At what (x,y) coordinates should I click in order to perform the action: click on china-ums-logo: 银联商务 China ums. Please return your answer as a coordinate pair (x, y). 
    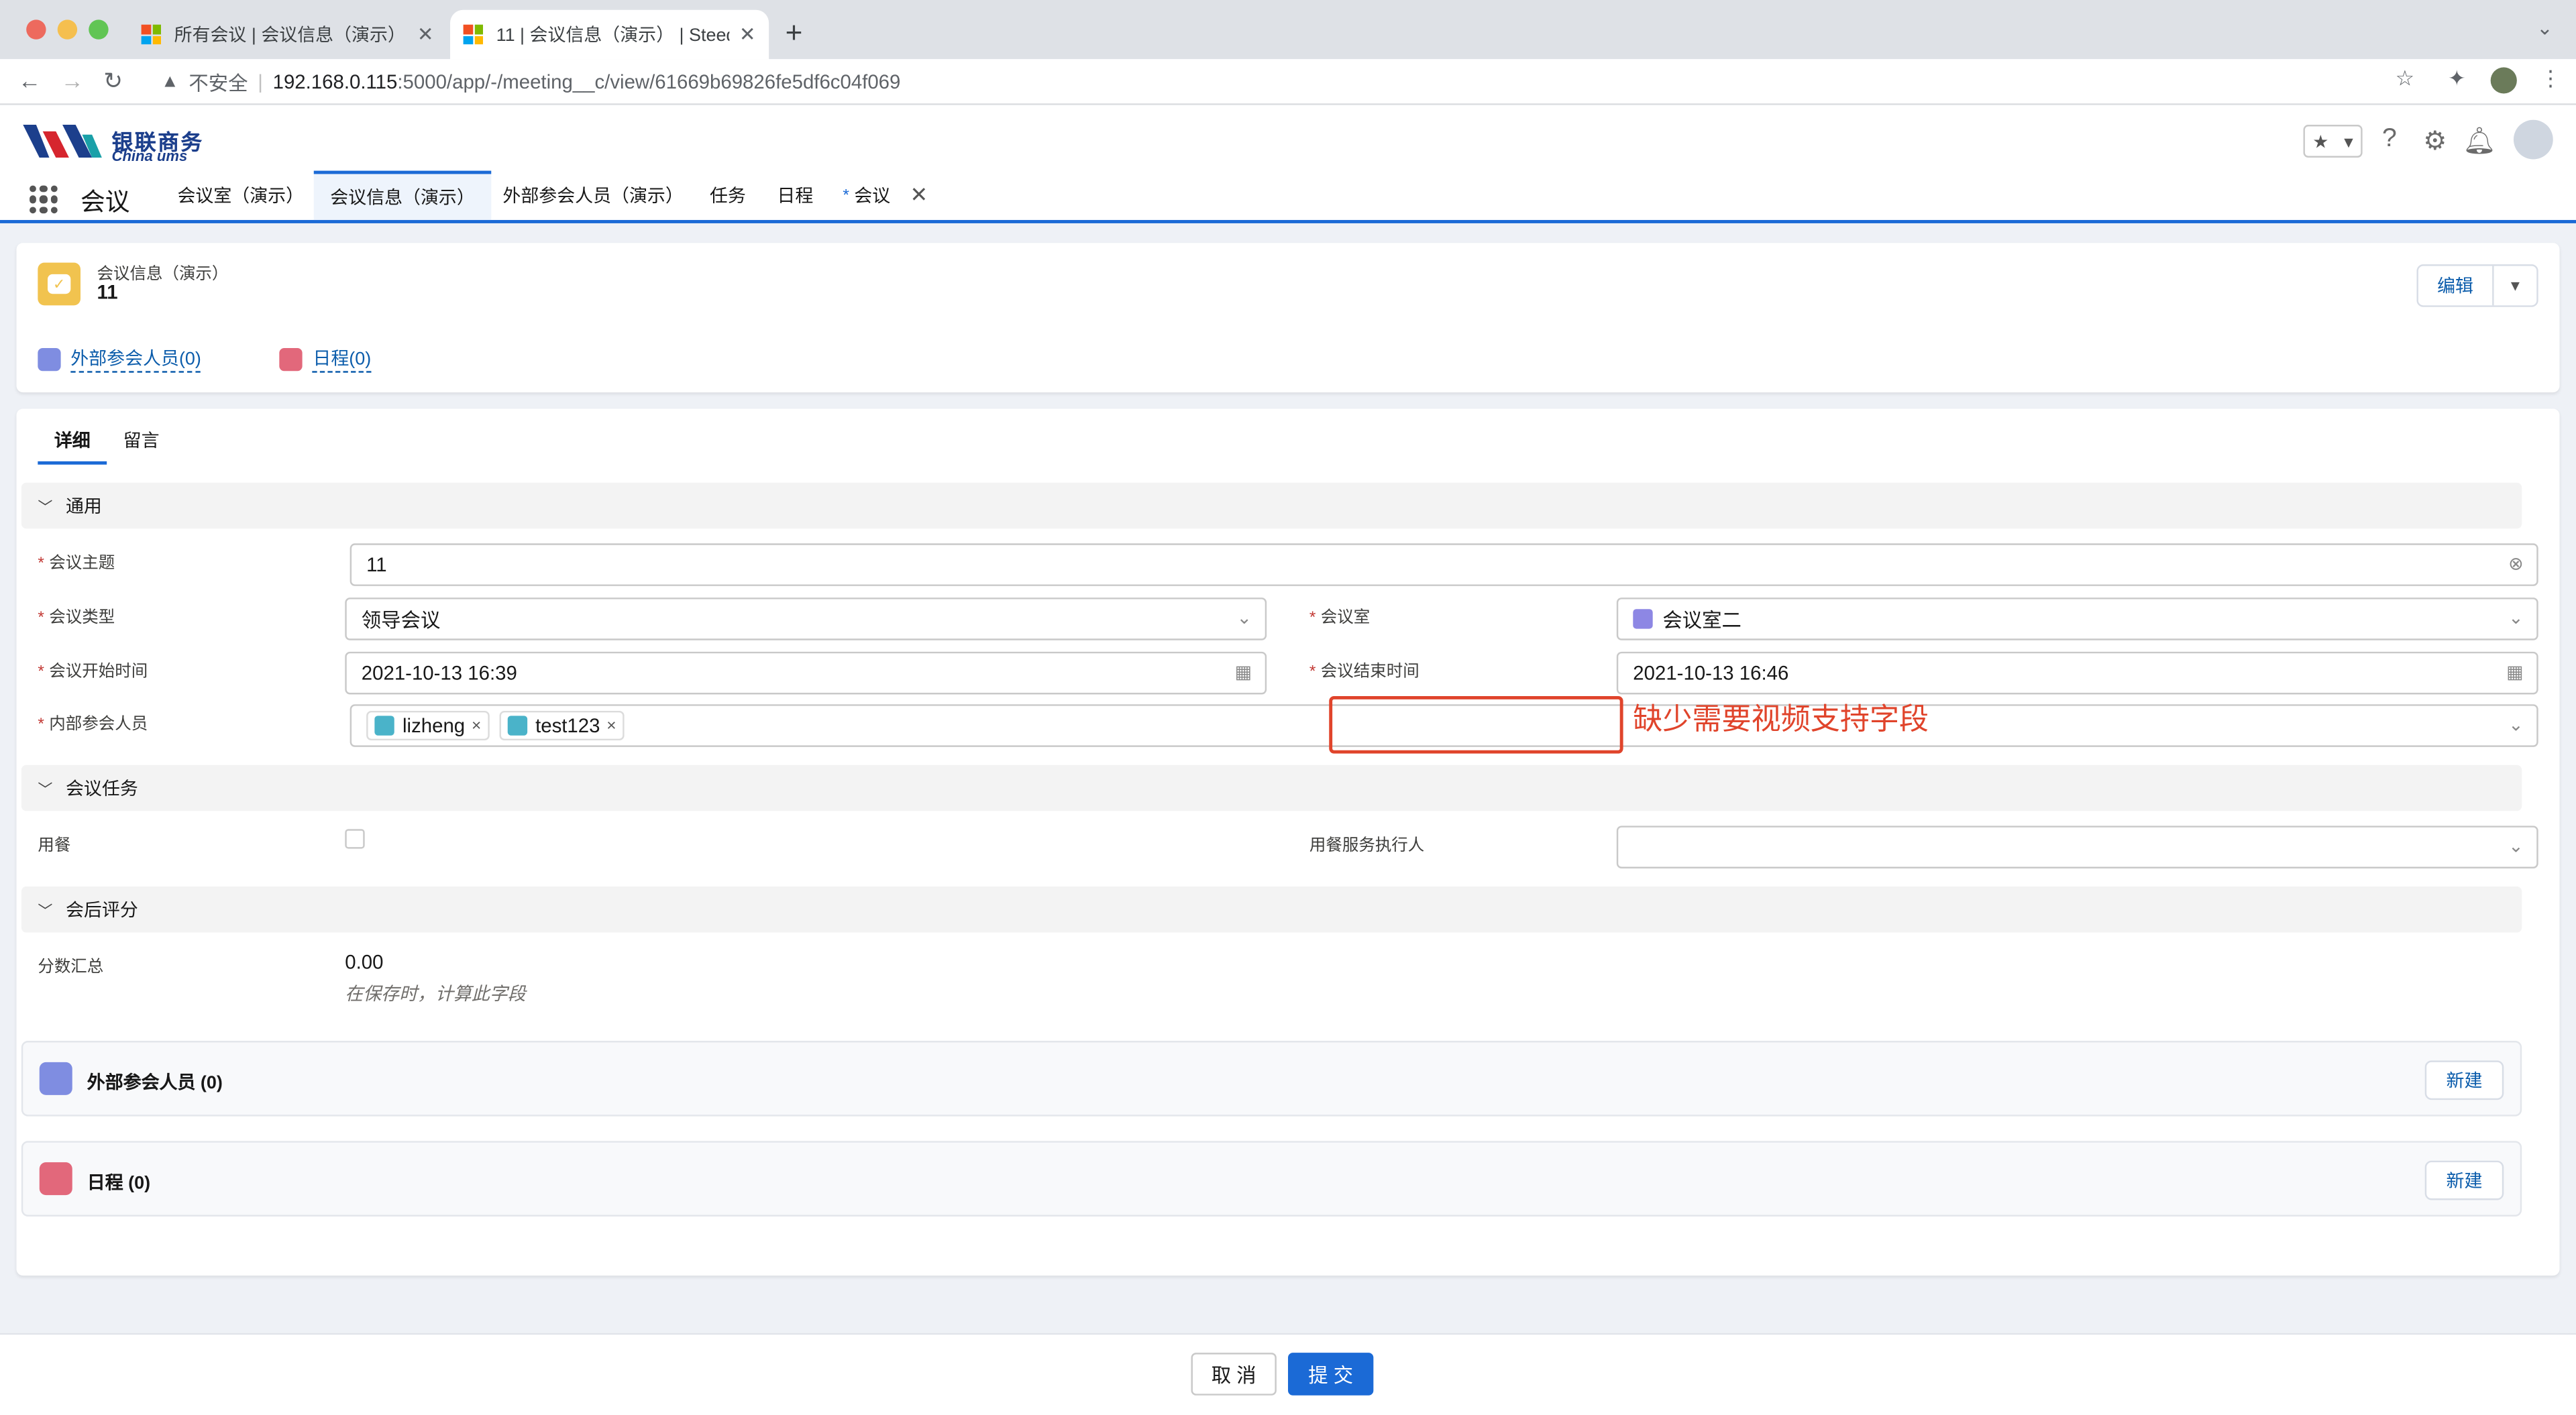
    Looking at the image, I should click on (116, 141).